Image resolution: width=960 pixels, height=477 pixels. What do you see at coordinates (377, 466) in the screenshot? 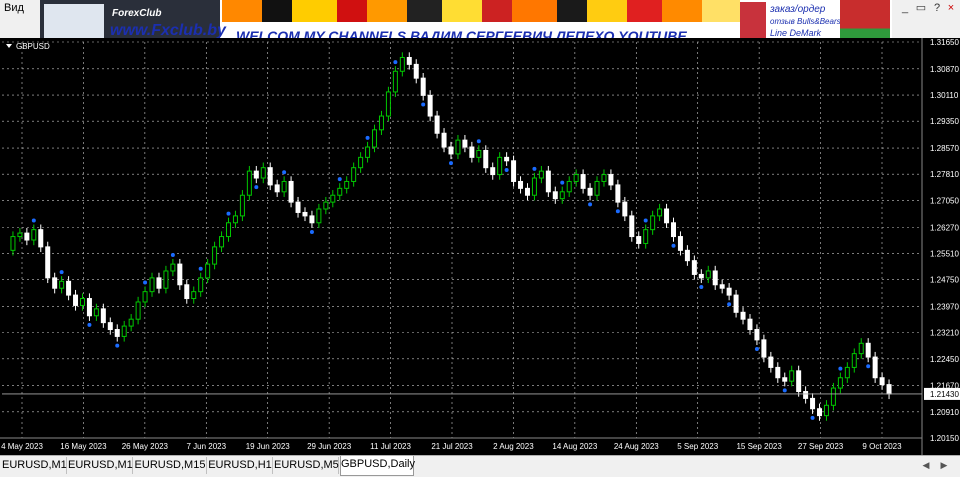
I see `tab-gbpusd-daily: GBPUSD,Daily` at bounding box center [377, 466].